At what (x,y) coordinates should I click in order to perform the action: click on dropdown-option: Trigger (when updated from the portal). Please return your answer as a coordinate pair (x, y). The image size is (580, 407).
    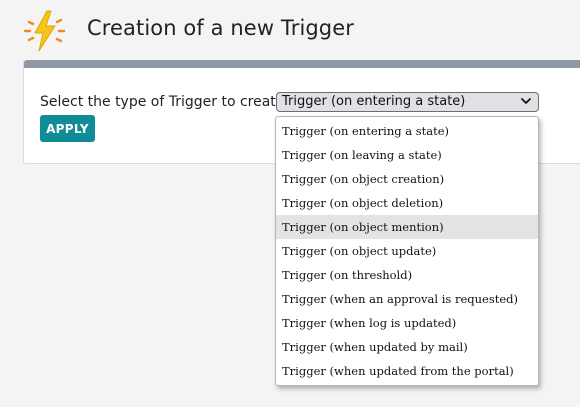
    Looking at the image, I should click on (407, 371).